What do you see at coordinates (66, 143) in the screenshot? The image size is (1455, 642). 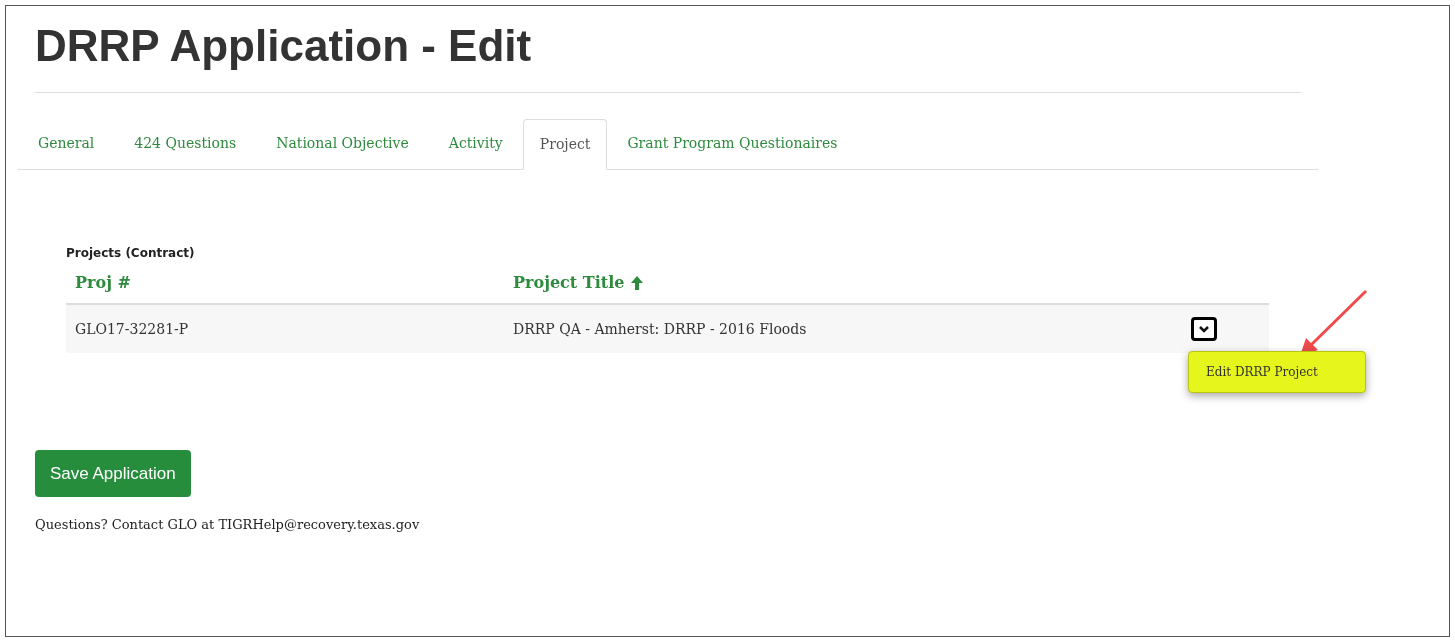 I see `tab: General` at bounding box center [66, 143].